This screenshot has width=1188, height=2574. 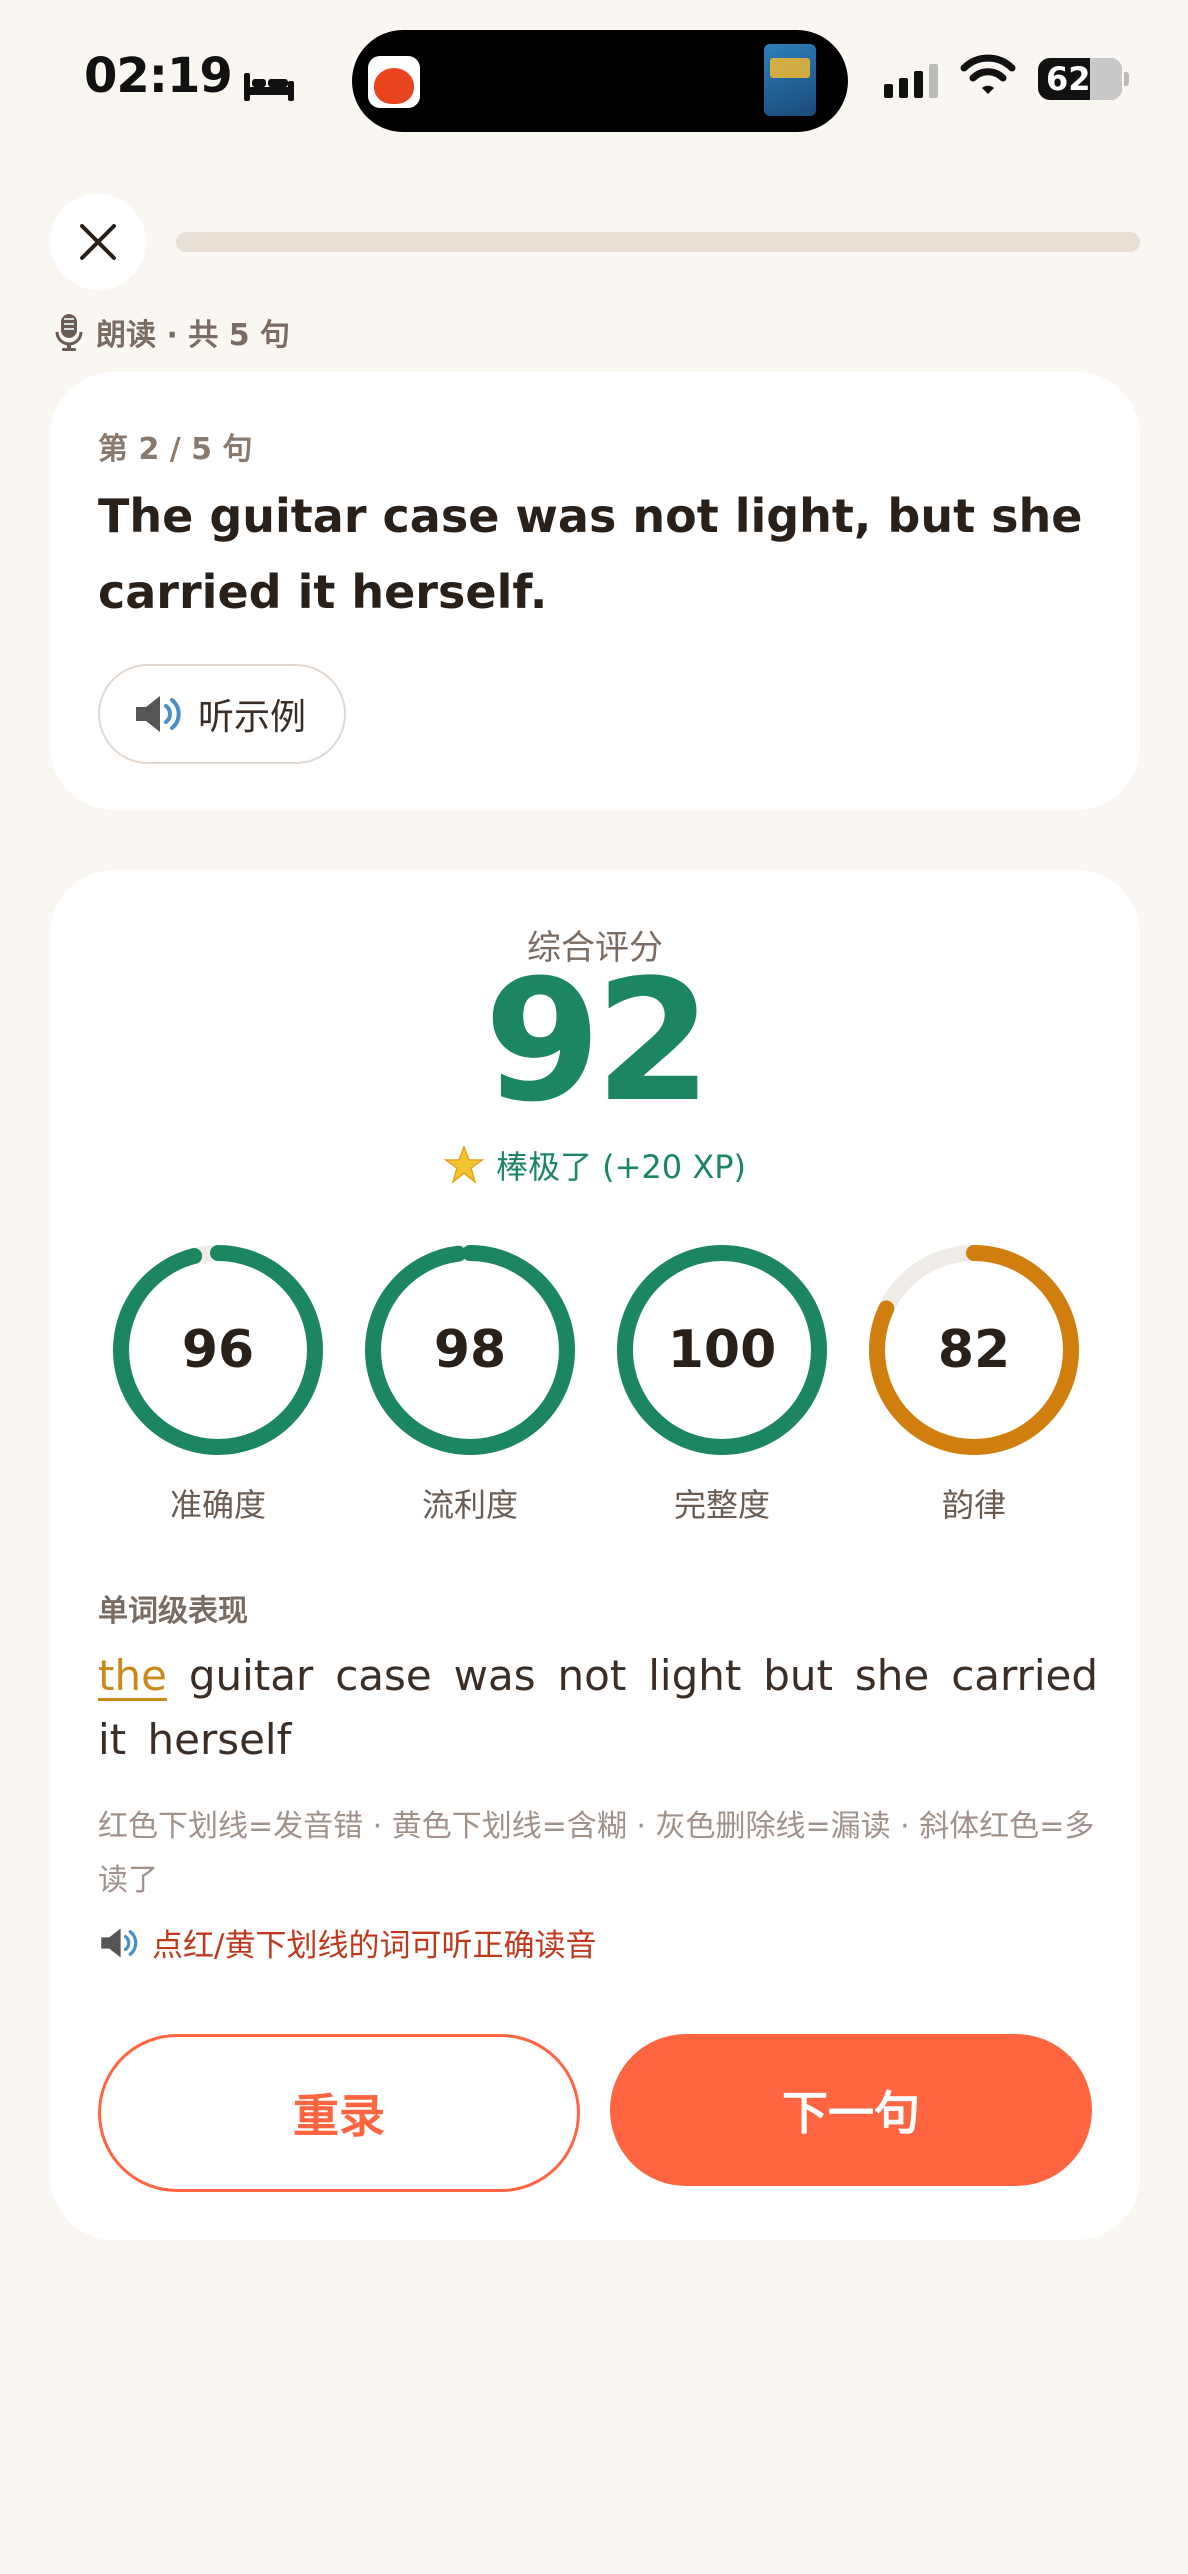 I want to click on mode-label: 朗读 · 共 5 句, so click(x=193, y=335).